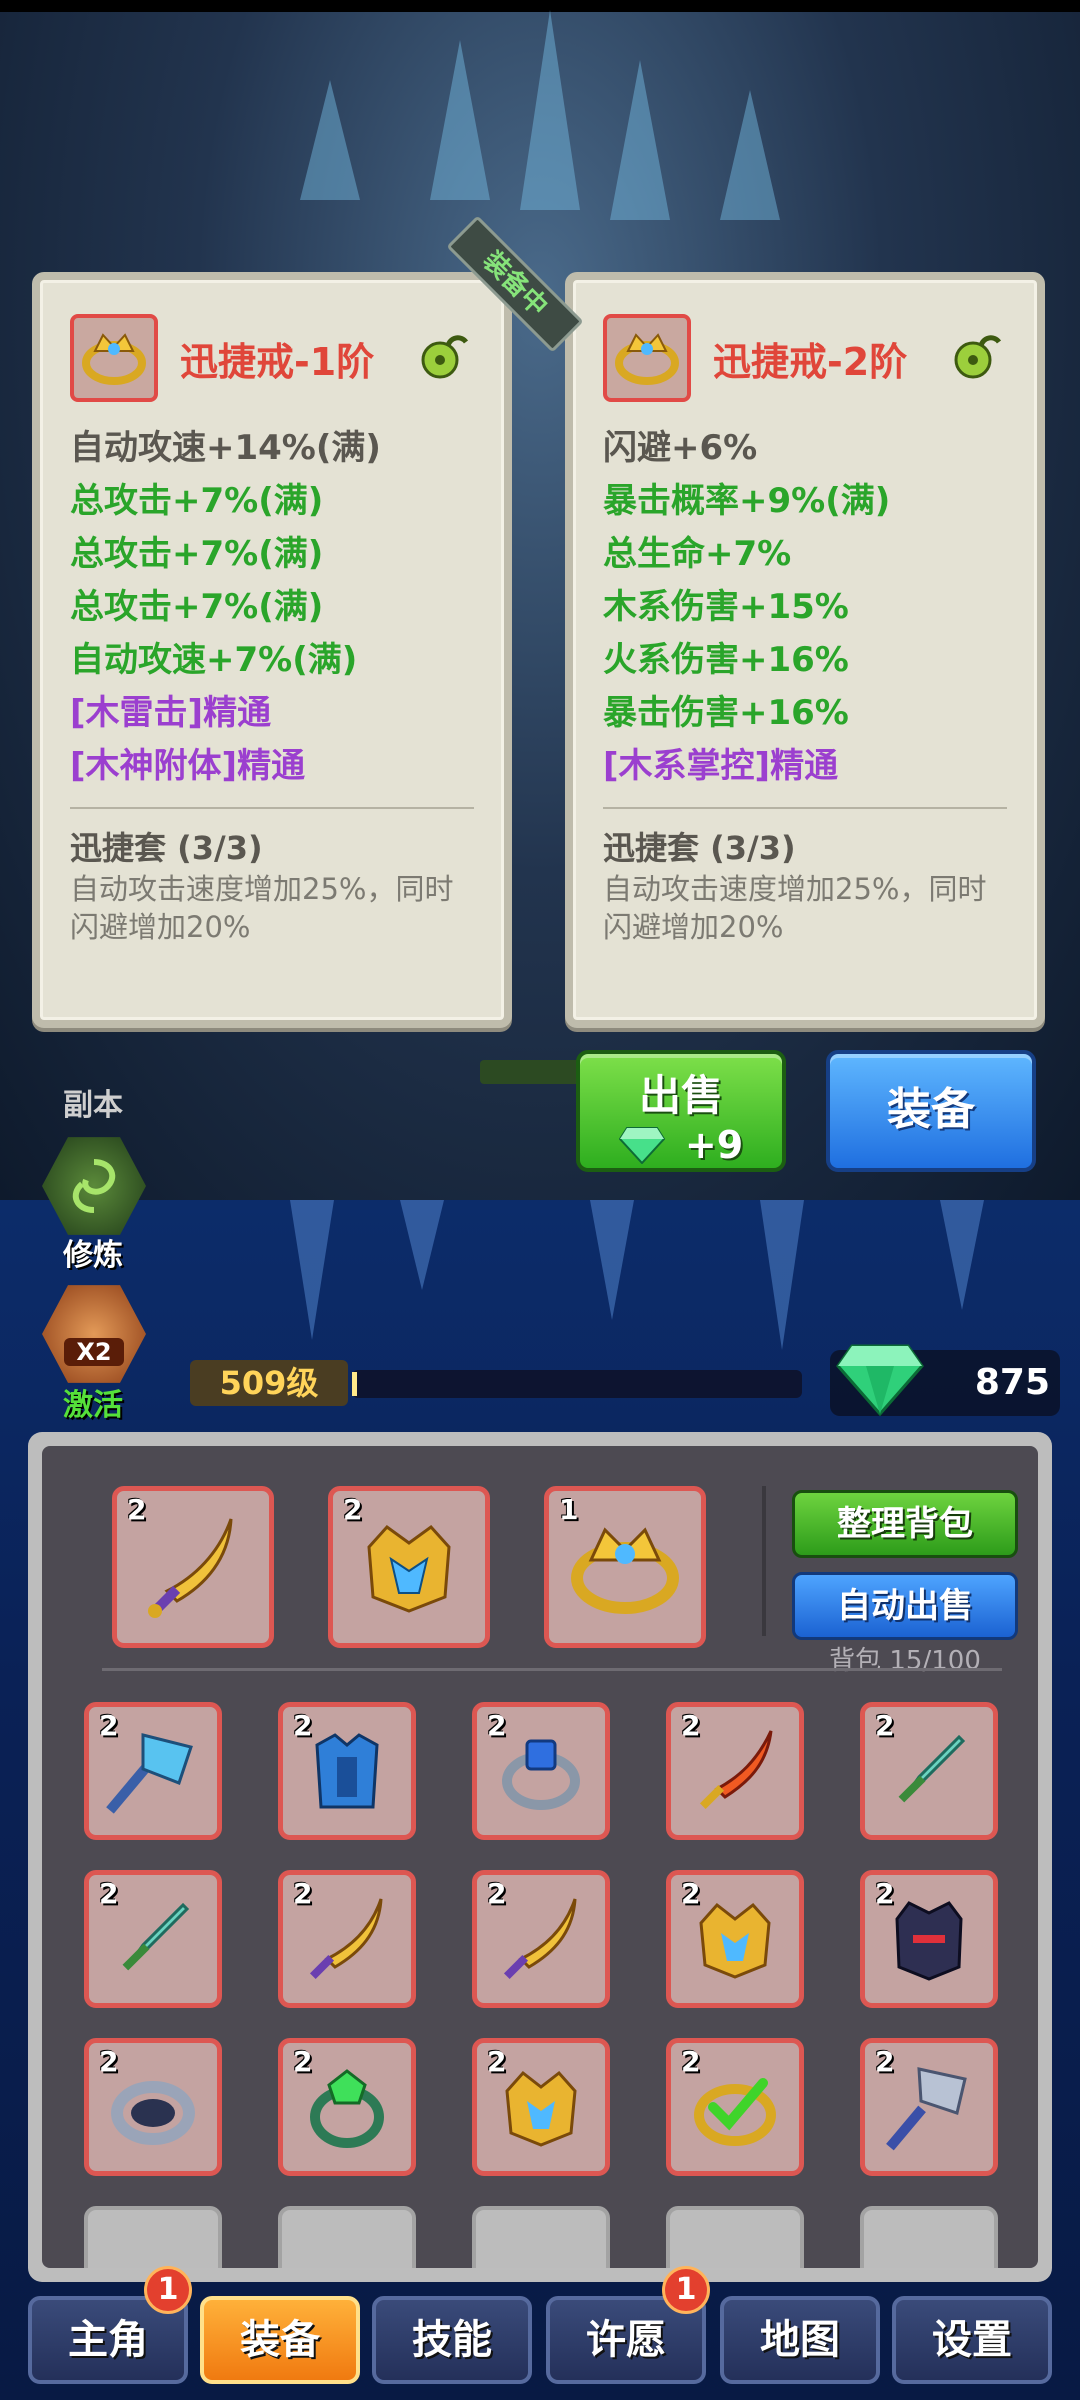 The height and width of the screenshot is (2400, 1080). What do you see at coordinates (171, 713) in the screenshot?
I see `attribute-line: [木雷击]精通` at bounding box center [171, 713].